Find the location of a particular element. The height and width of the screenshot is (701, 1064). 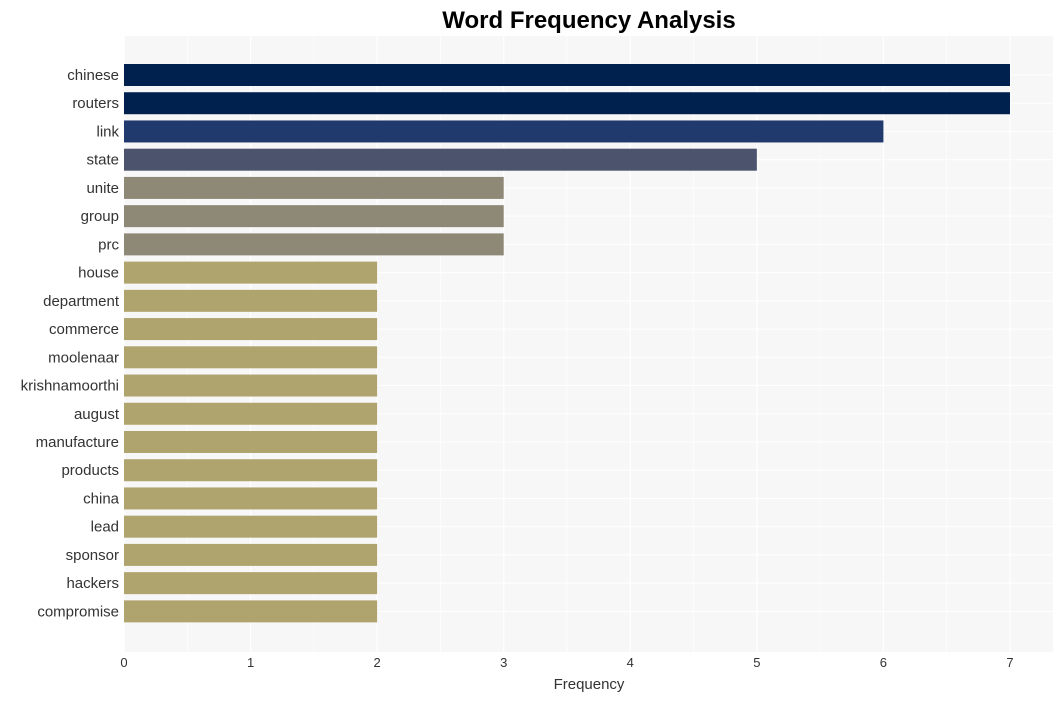

y-tick-label: group is located at coordinates (100, 216).